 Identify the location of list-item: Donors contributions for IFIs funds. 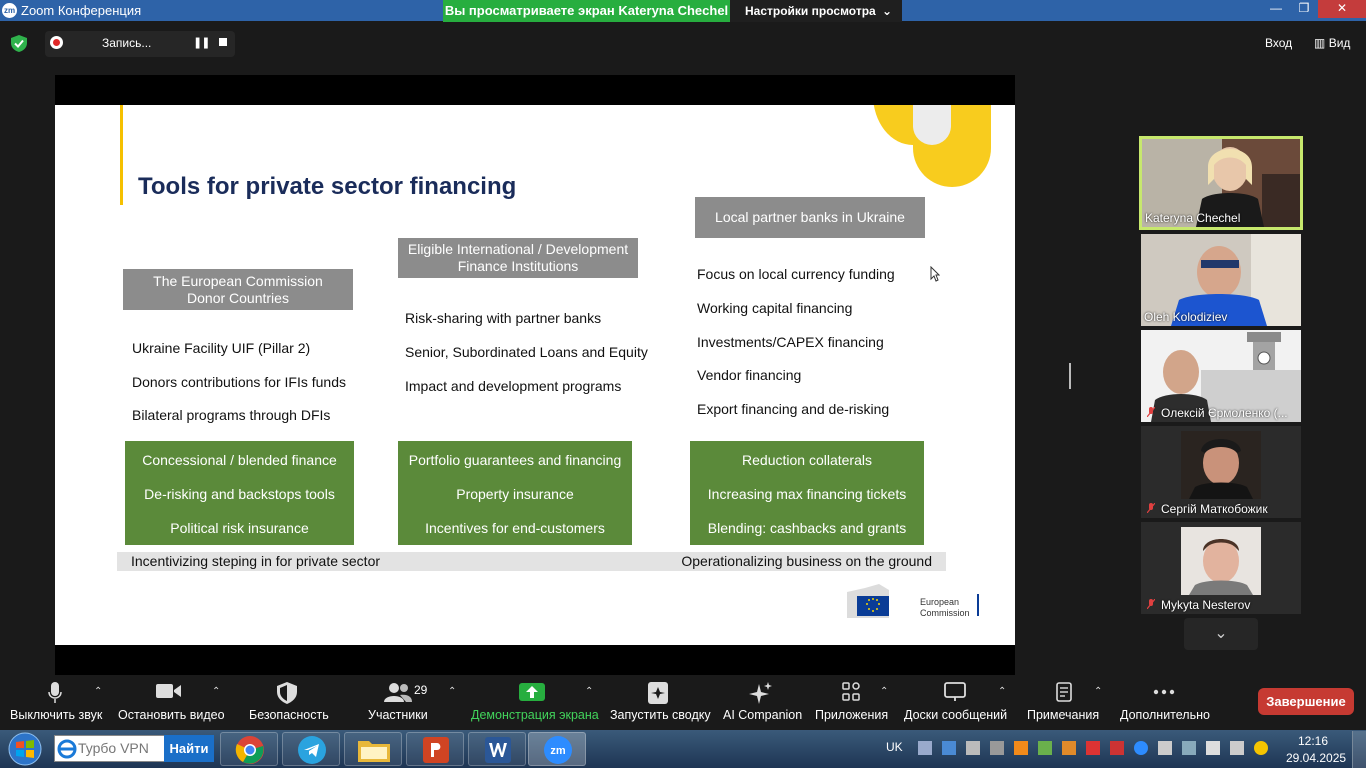
(239, 382).